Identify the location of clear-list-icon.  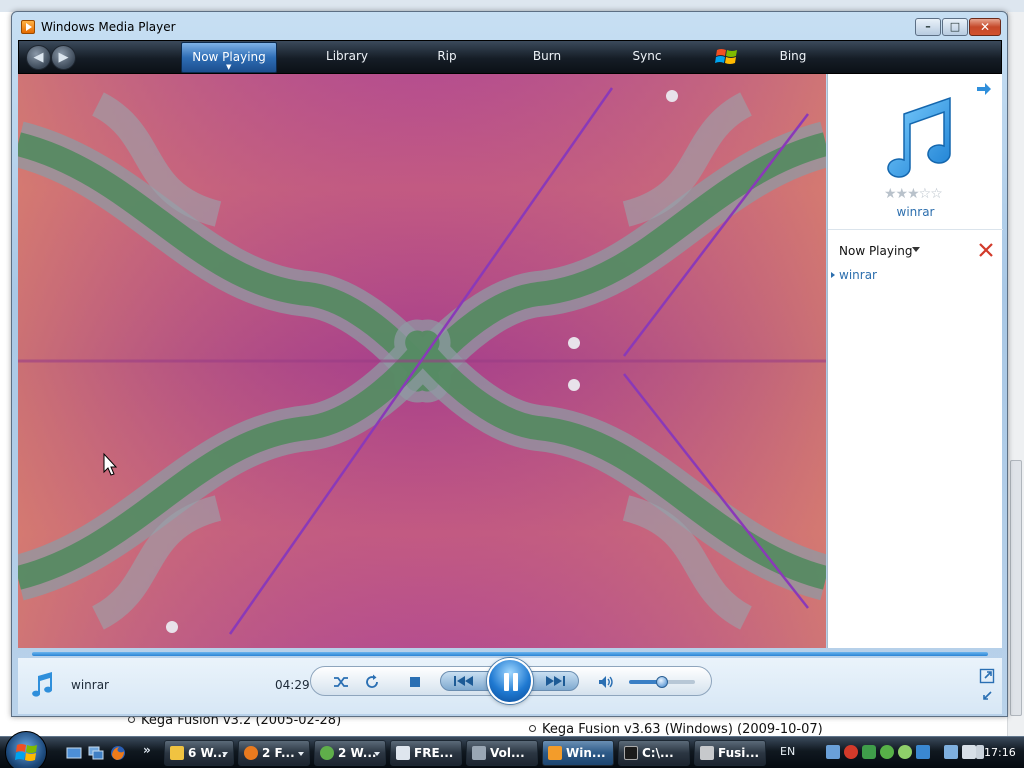
(986, 250).